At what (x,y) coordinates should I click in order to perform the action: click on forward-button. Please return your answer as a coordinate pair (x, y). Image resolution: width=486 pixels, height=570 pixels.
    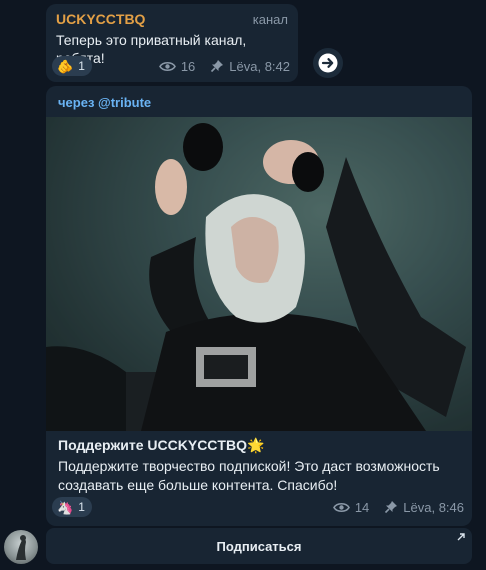
    Looking at the image, I should click on (328, 63).